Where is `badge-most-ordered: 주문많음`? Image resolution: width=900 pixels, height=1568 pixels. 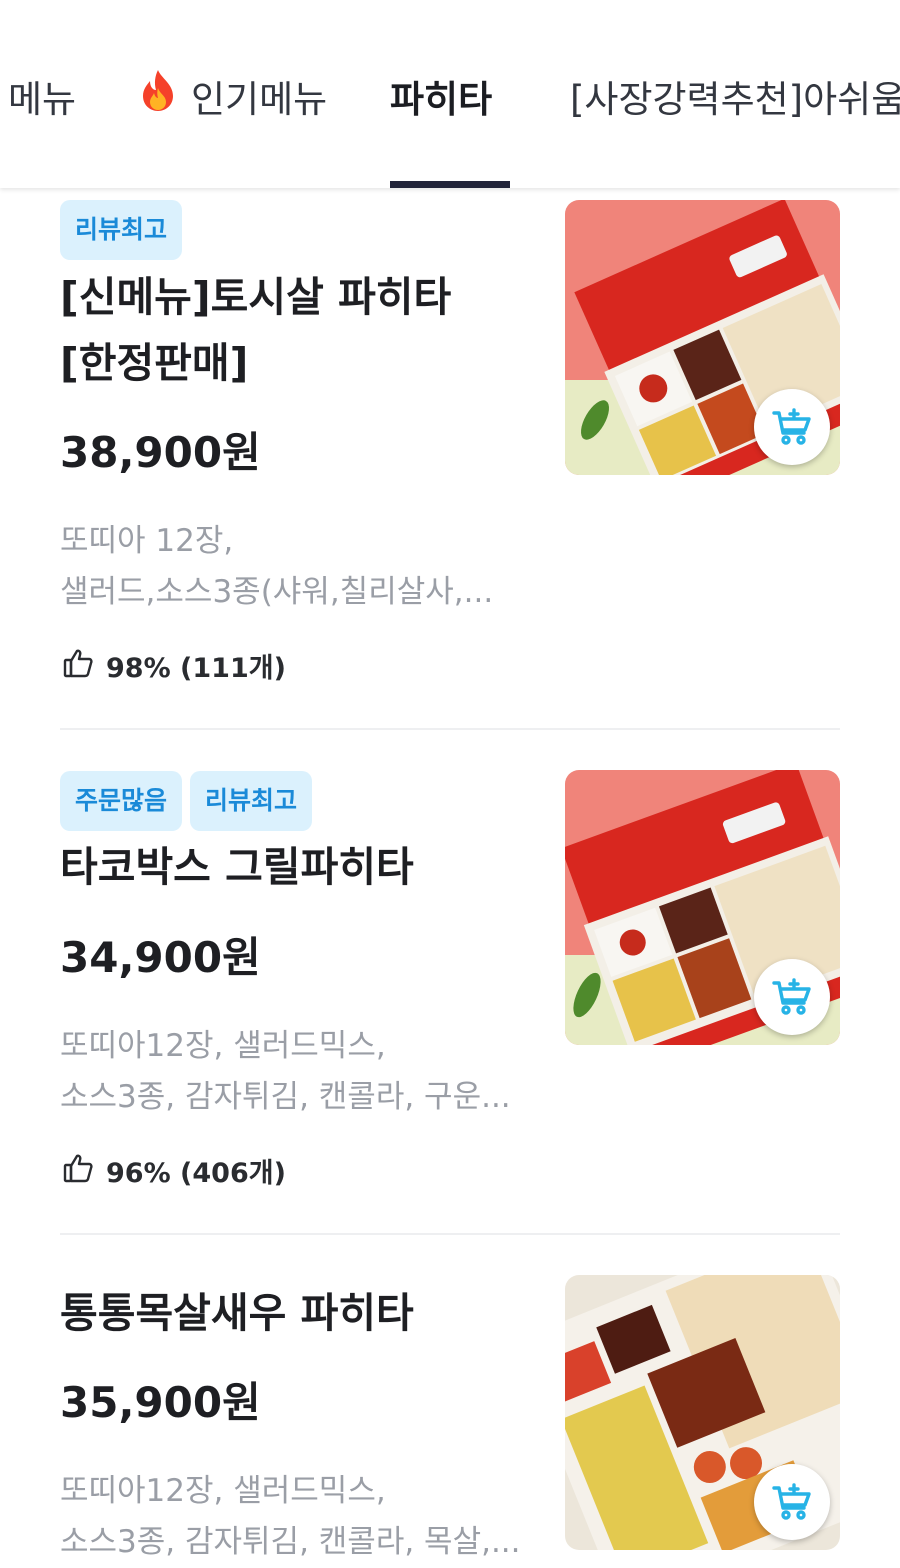
badge-most-ordered: 주문많음 is located at coordinates (121, 801).